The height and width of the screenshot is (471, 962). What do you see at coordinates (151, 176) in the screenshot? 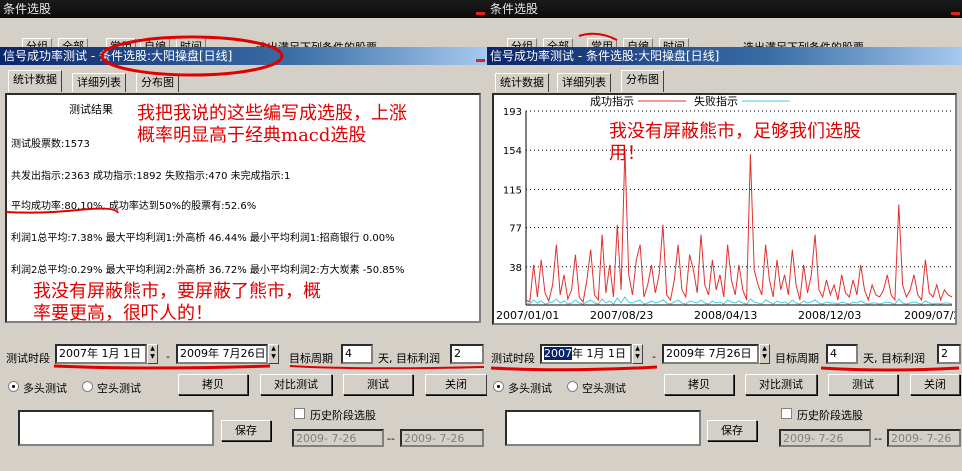
I see `result-signals: 共发出指示:2363 成功指示:1892 失败指示:470 未完成指示:1` at bounding box center [151, 176].